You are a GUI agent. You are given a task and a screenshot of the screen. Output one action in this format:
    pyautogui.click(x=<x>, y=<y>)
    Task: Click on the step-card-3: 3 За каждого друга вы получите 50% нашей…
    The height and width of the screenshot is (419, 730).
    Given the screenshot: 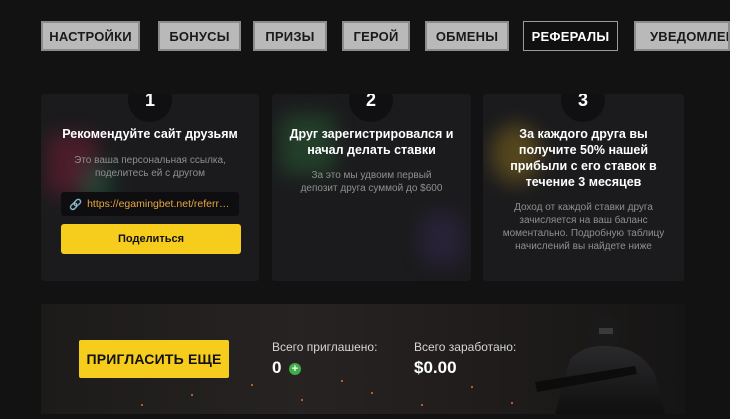 What is the action you would take?
    pyautogui.click(x=583, y=187)
    